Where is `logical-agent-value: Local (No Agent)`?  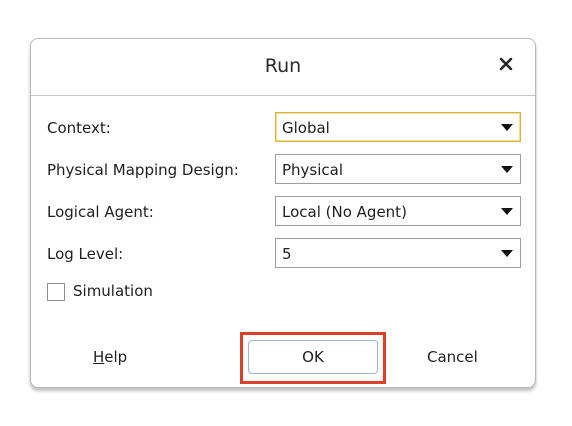 logical-agent-value: Local (No Agent) is located at coordinates (344, 212).